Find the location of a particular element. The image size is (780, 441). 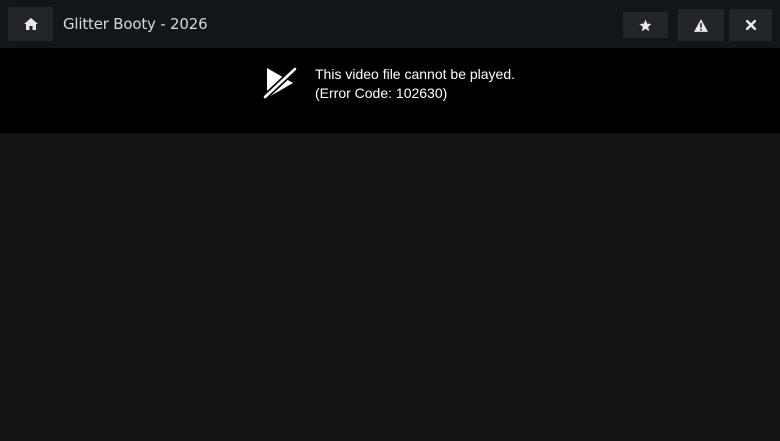

warning-icon is located at coordinates (701, 25).